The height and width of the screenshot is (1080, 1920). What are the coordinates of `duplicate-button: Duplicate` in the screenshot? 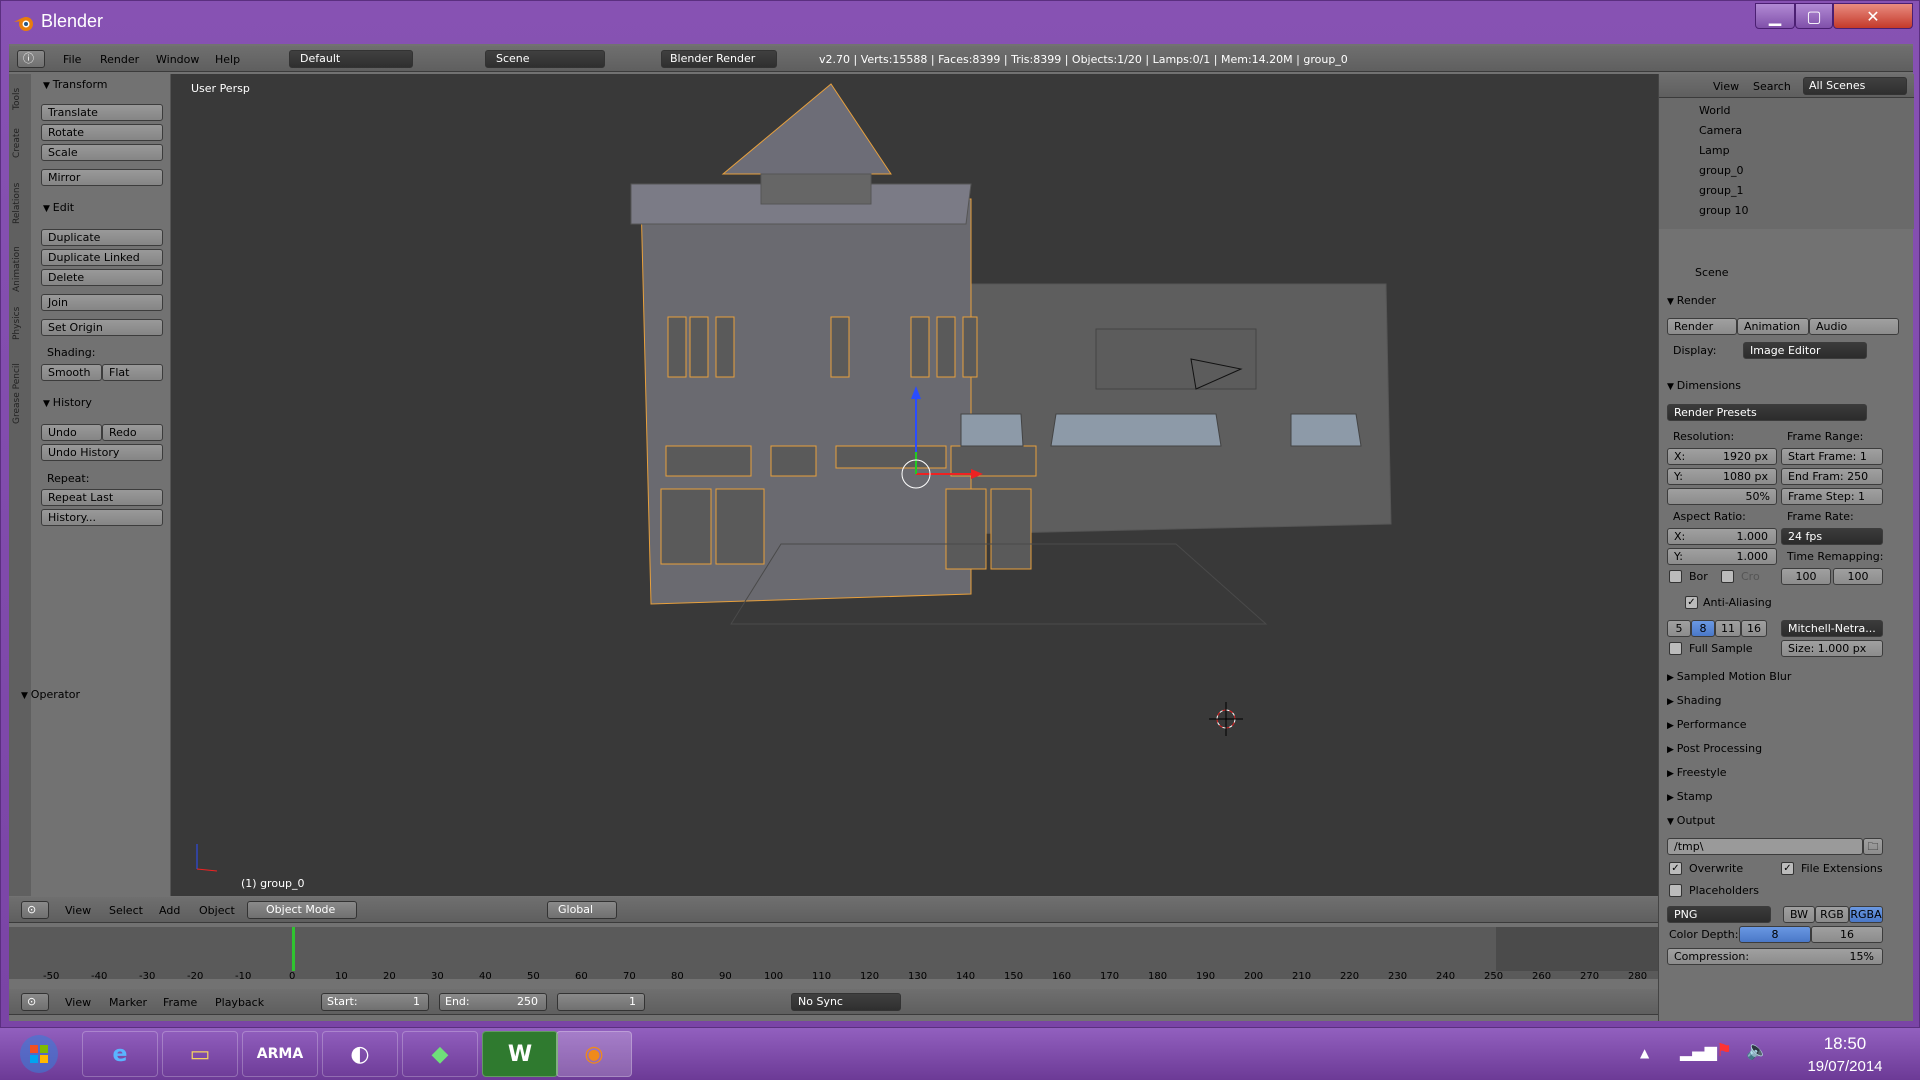 It's located at (102, 237).